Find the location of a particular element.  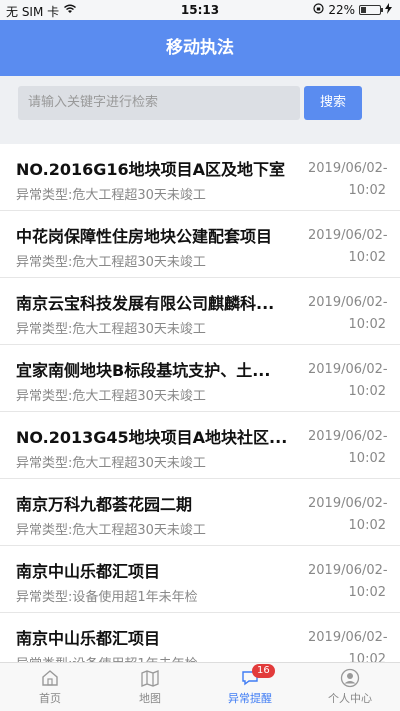

status-right: 22% is located at coordinates (352, 10).